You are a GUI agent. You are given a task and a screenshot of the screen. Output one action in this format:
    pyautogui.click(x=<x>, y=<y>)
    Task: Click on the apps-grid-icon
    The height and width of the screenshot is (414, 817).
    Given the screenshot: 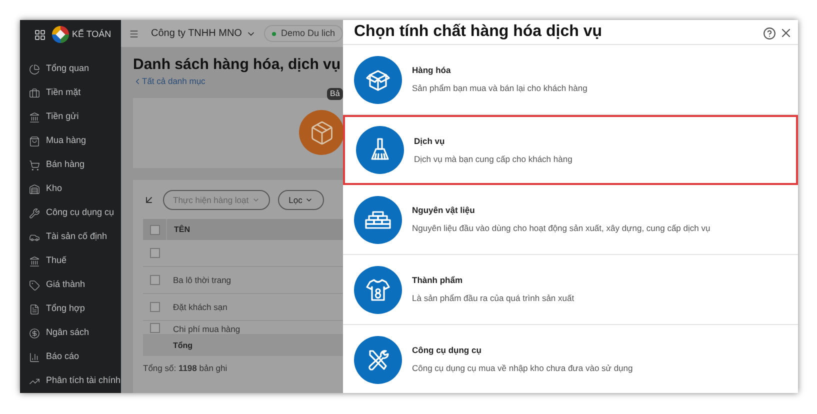 What is the action you would take?
    pyautogui.click(x=40, y=34)
    